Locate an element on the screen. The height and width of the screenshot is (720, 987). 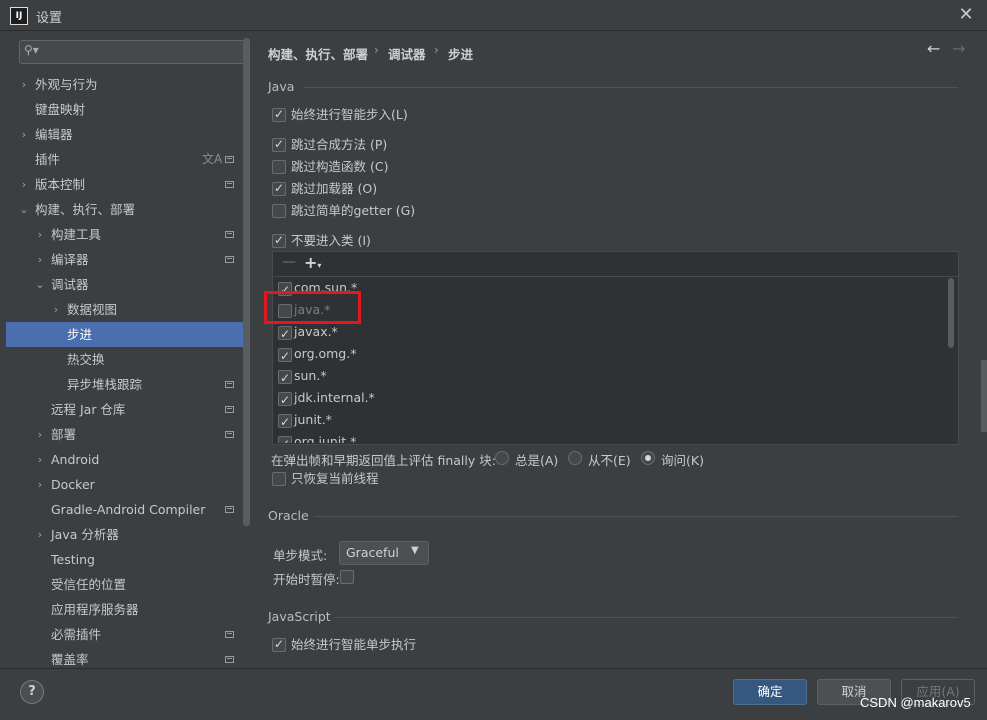
sidebar-item-android: › Android is located at coordinates (128, 459).